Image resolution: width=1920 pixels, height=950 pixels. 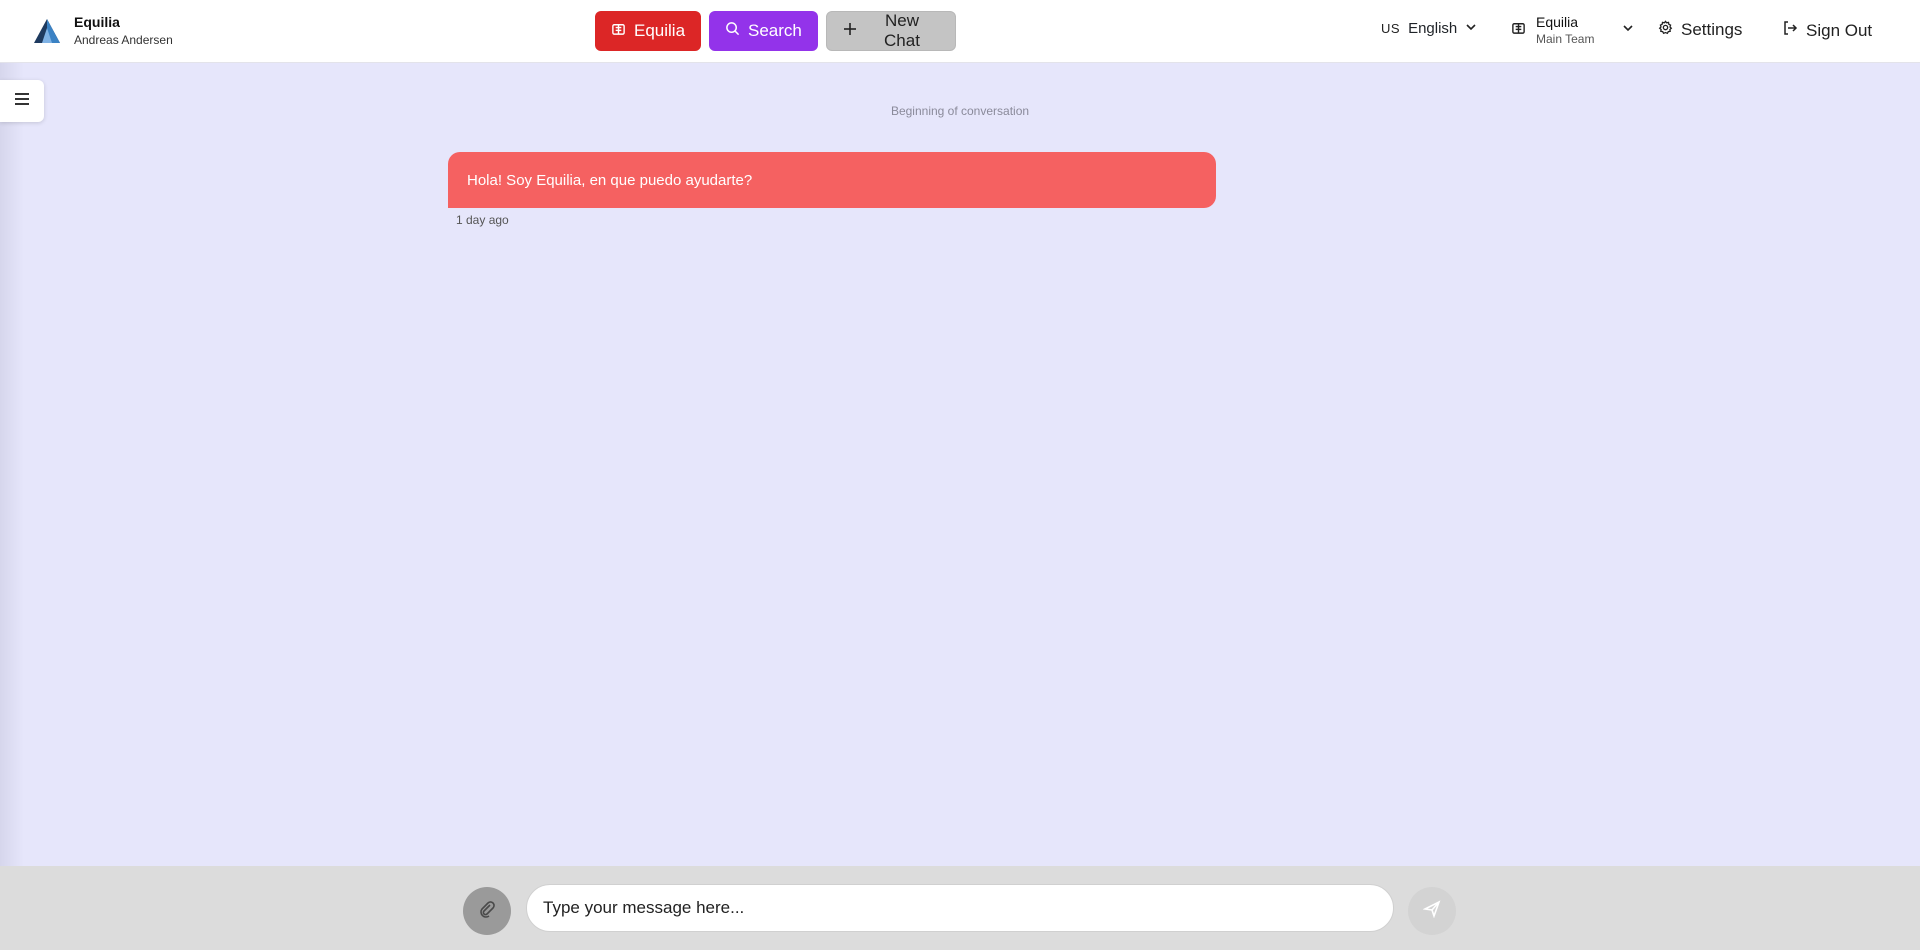 I want to click on send-button, so click(x=1432, y=911).